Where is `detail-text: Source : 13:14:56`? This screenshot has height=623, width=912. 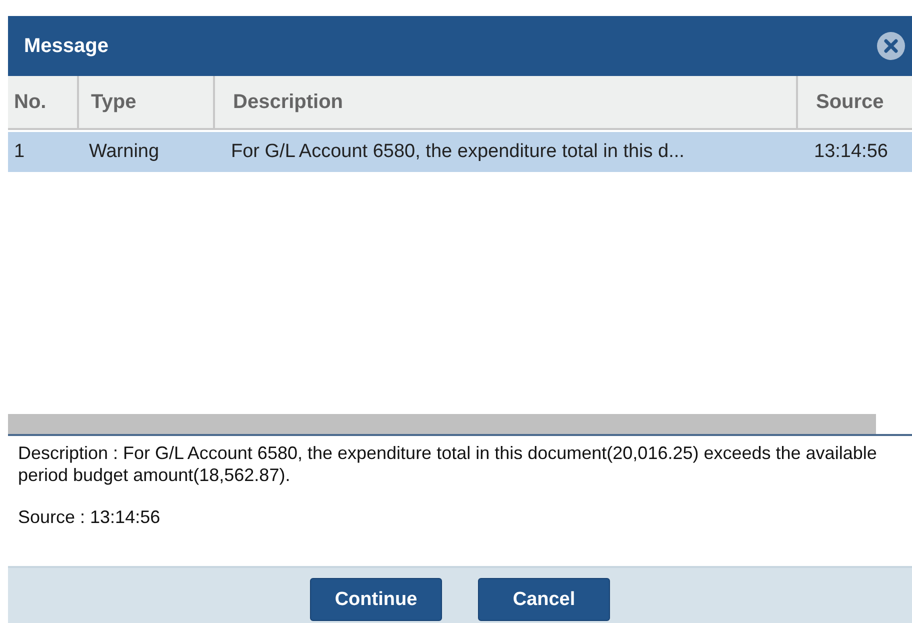 detail-text: Source : 13:14:56 is located at coordinates (90, 517).